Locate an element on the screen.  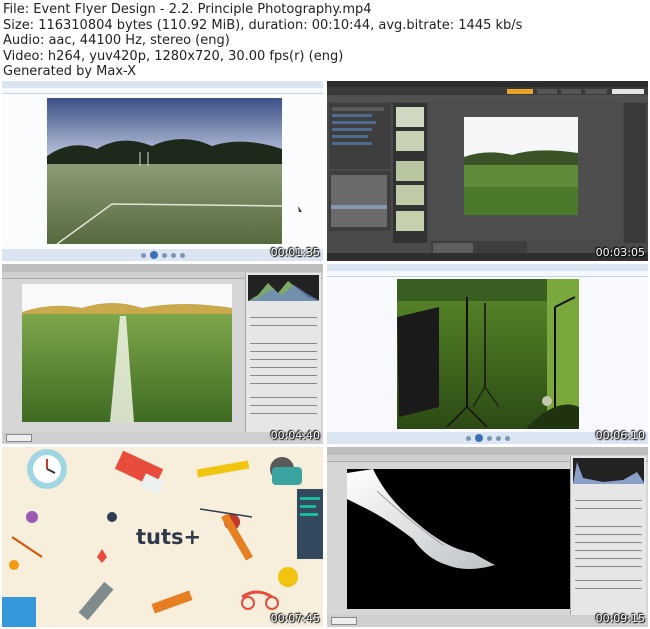
light-stands-photo is located at coordinates (488, 354).